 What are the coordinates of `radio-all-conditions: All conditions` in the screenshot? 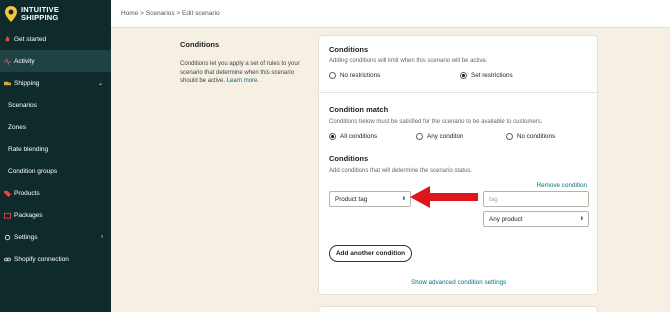 It's located at (353, 136).